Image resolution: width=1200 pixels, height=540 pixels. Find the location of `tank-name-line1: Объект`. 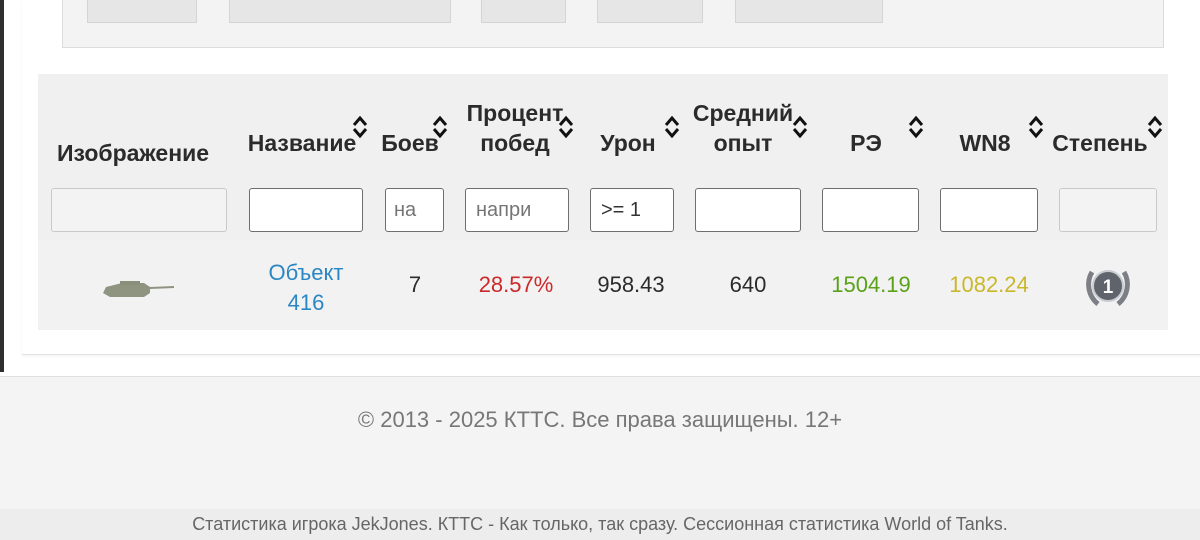

tank-name-line1: Объект is located at coordinates (306, 272).